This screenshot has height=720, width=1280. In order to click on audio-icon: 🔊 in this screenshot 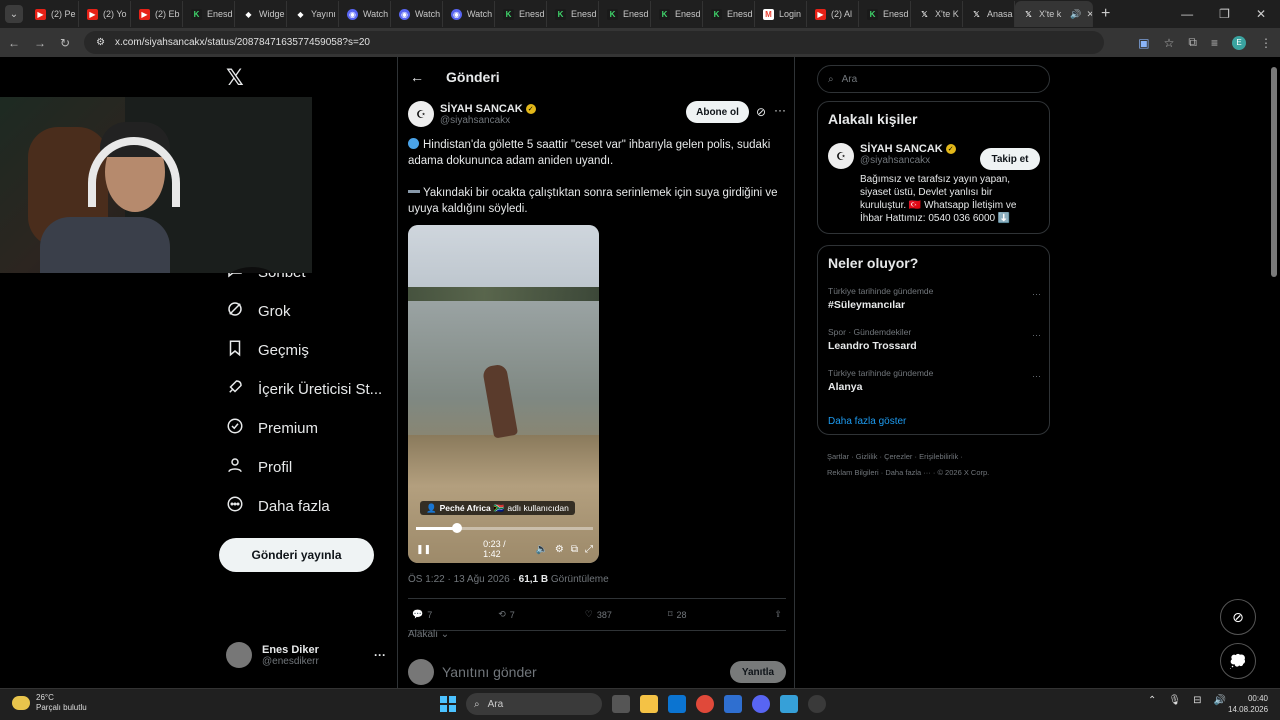, I will do `click(1075, 14)`.